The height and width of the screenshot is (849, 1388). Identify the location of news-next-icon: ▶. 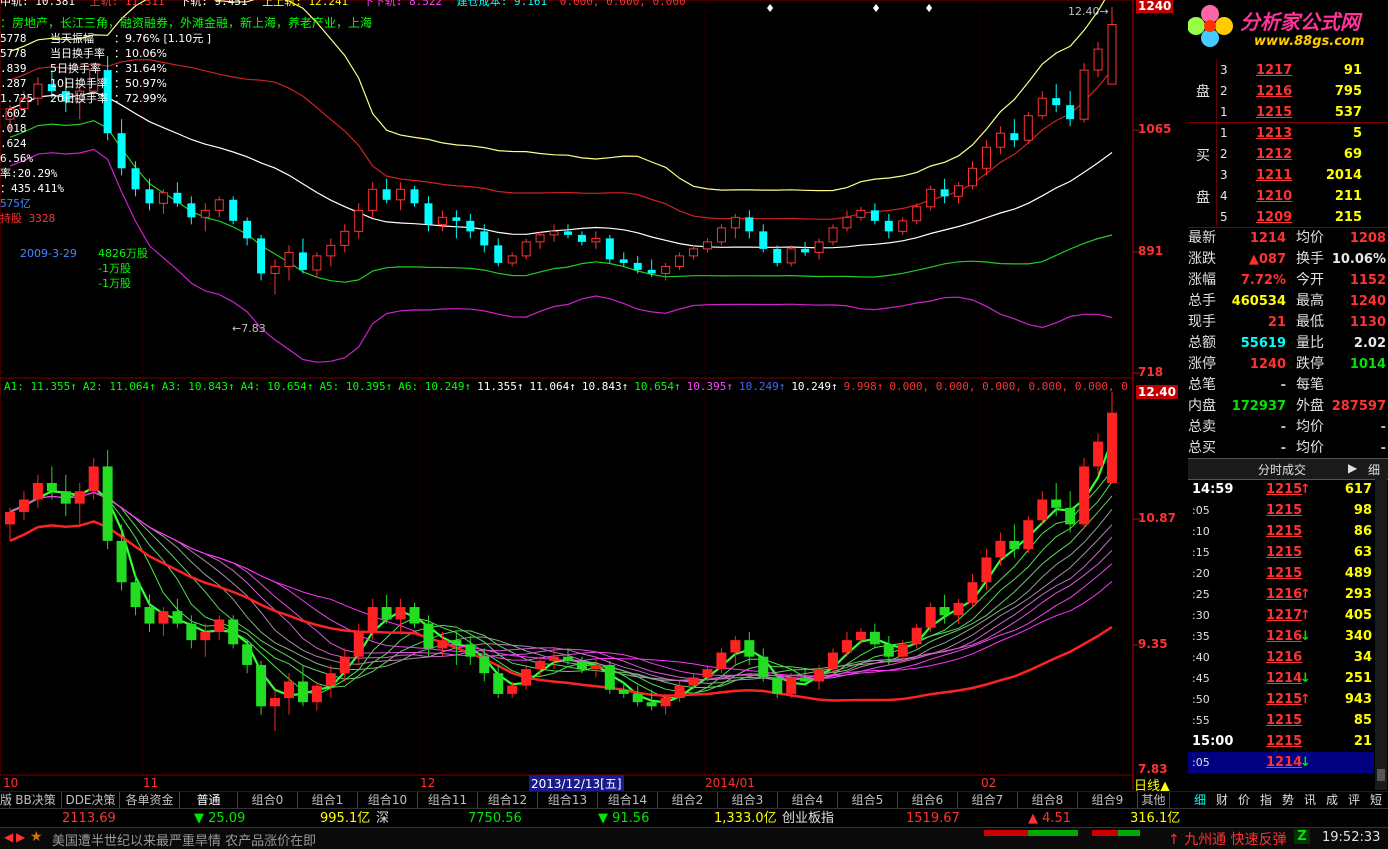
(20, 837).